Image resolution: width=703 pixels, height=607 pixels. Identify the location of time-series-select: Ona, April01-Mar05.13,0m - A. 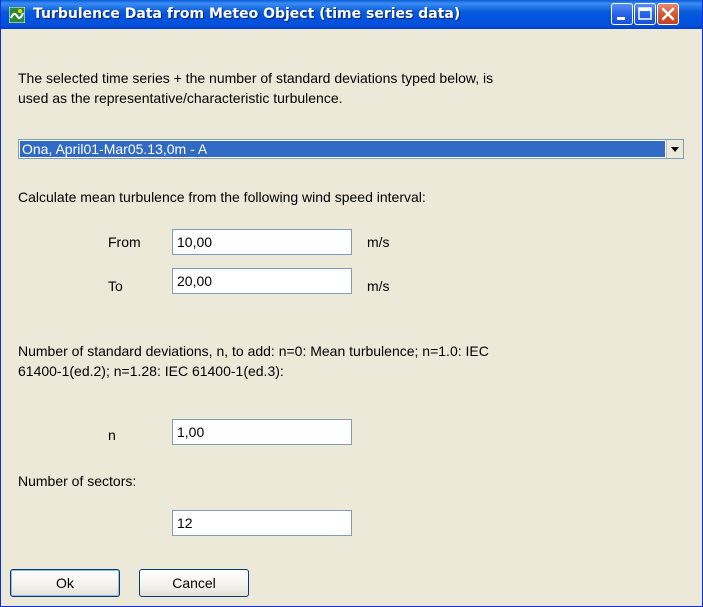
(351, 149).